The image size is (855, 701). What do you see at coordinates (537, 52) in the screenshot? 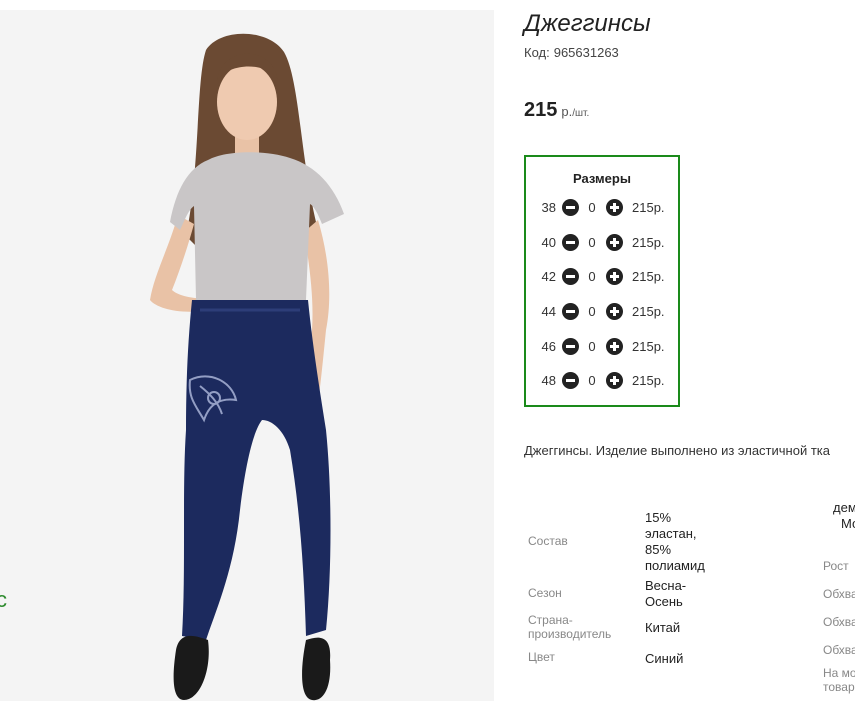
I see `code-label: Код:` at bounding box center [537, 52].